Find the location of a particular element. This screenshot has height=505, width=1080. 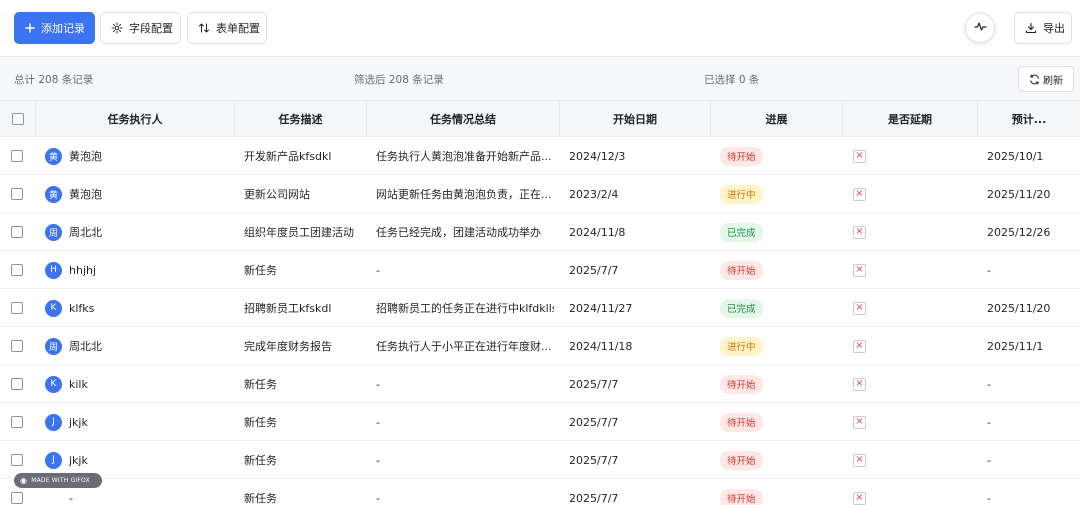

table-row: - 新任务 - 2025/7/7 待开始 × - is located at coordinates (540, 492).